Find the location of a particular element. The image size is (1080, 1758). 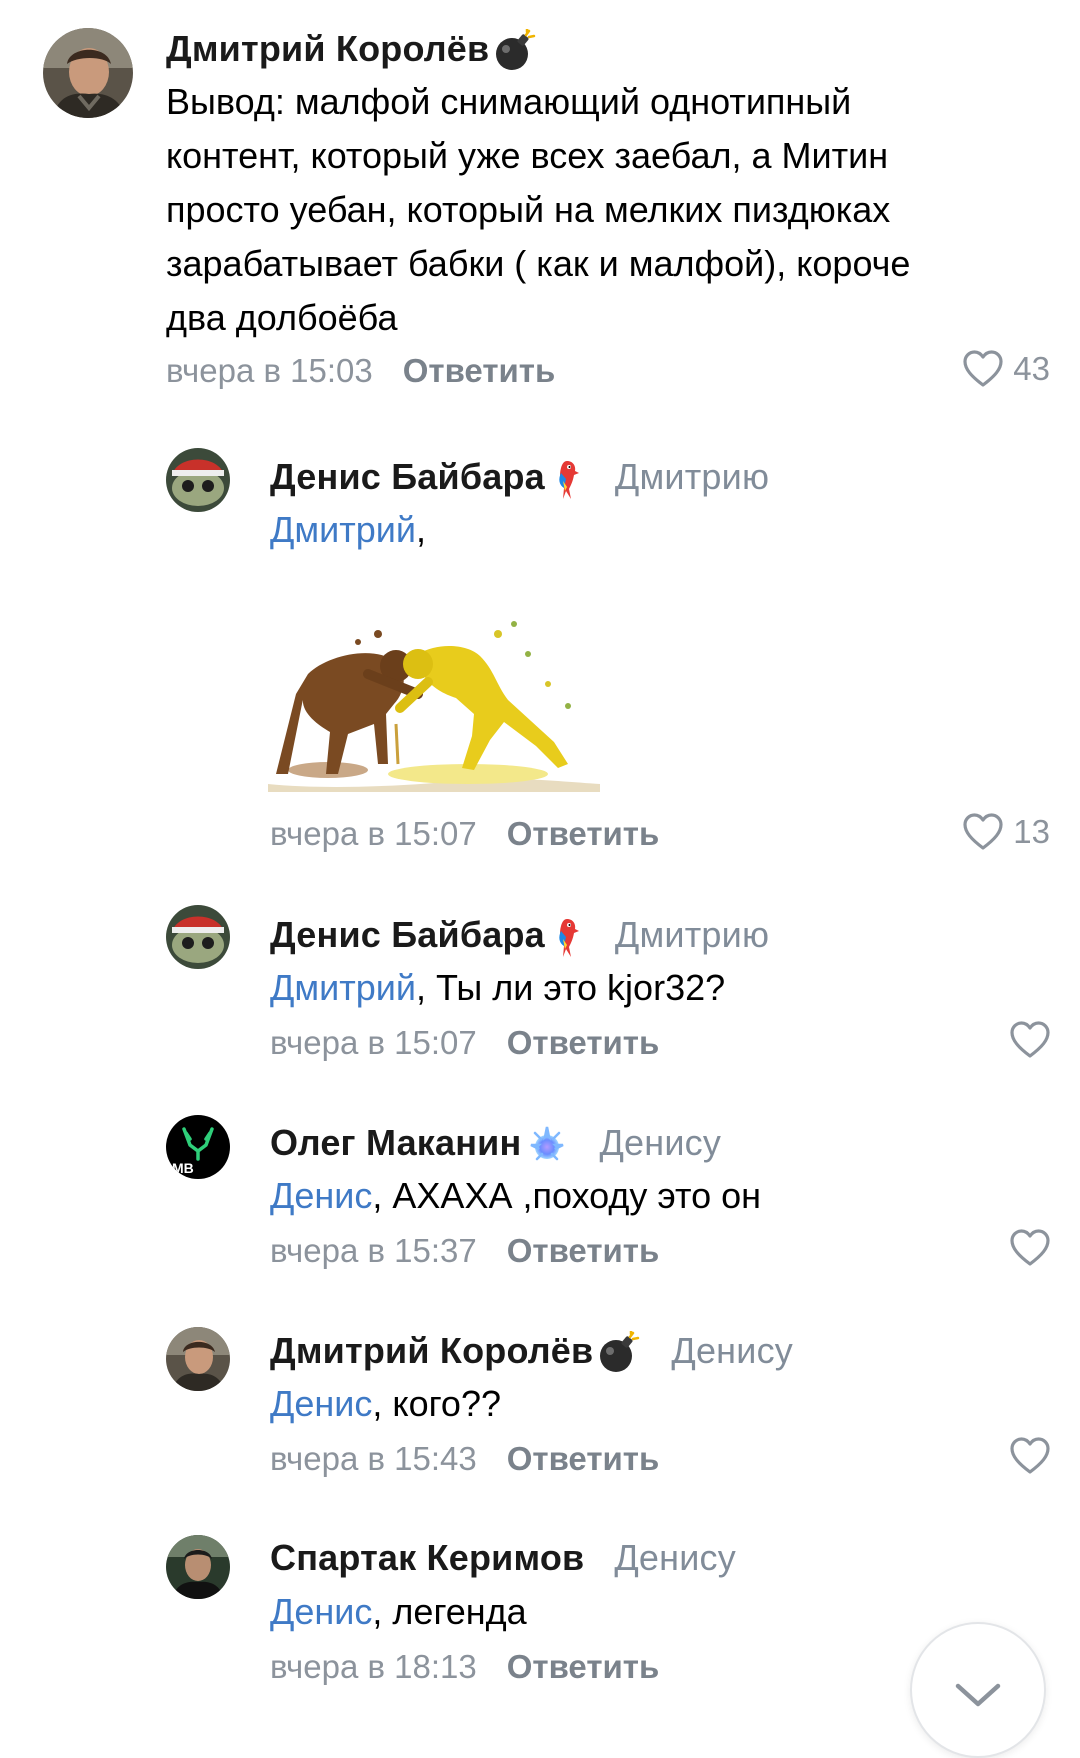

comment-line: два долбоёба is located at coordinates (282, 317).